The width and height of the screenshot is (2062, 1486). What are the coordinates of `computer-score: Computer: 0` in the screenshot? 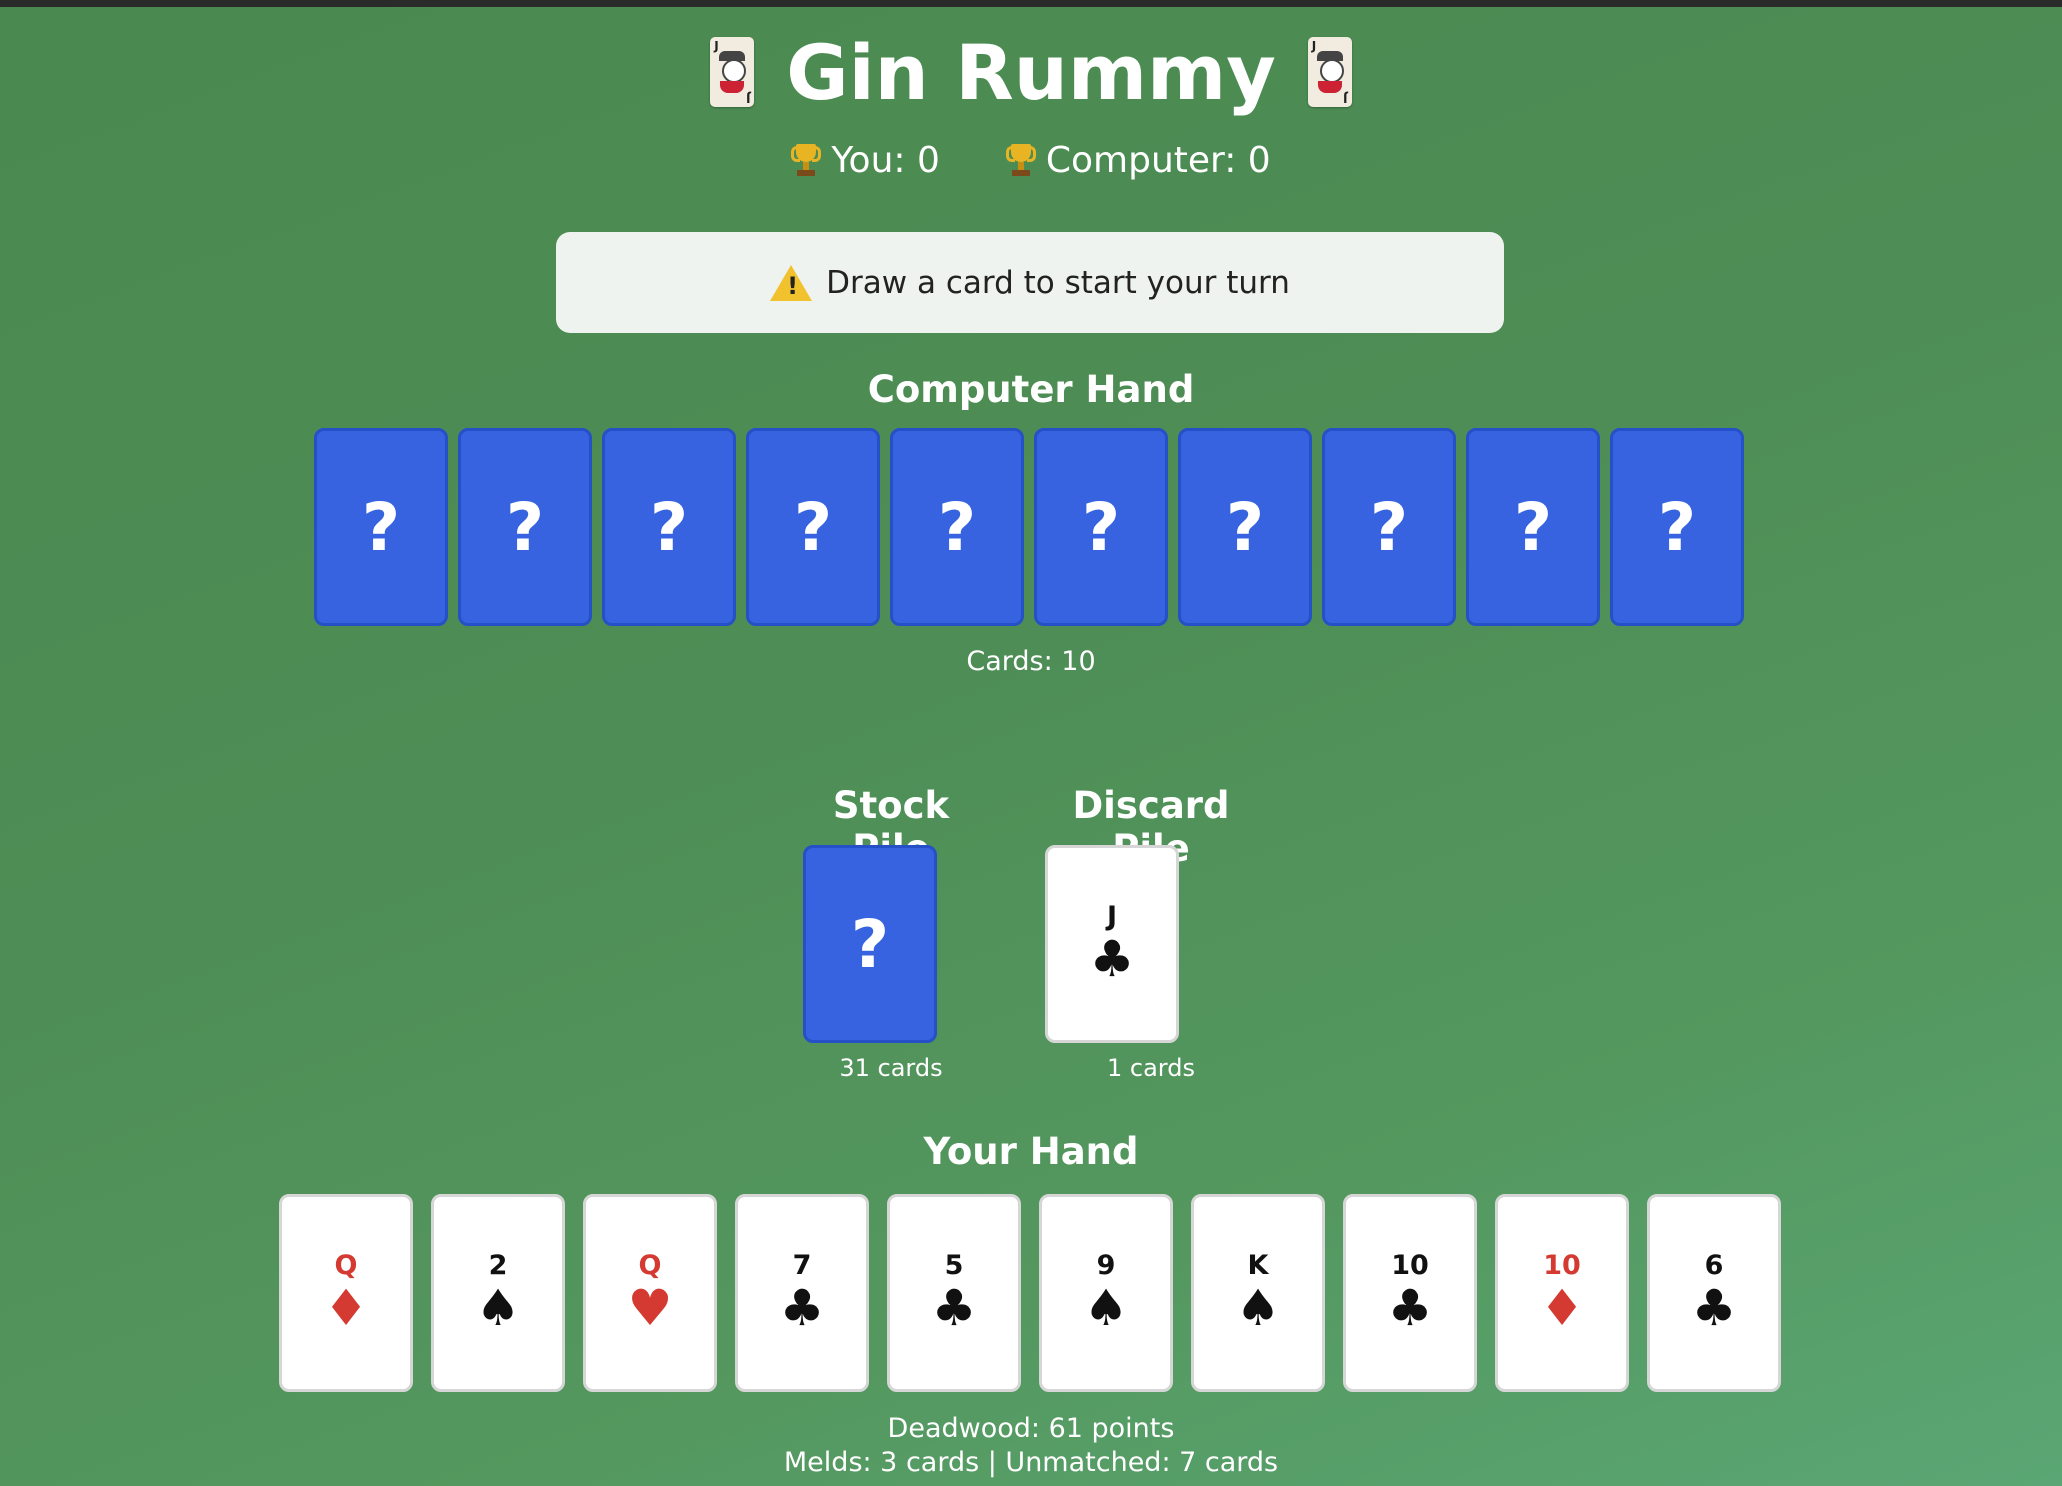 It's located at (1138, 160).